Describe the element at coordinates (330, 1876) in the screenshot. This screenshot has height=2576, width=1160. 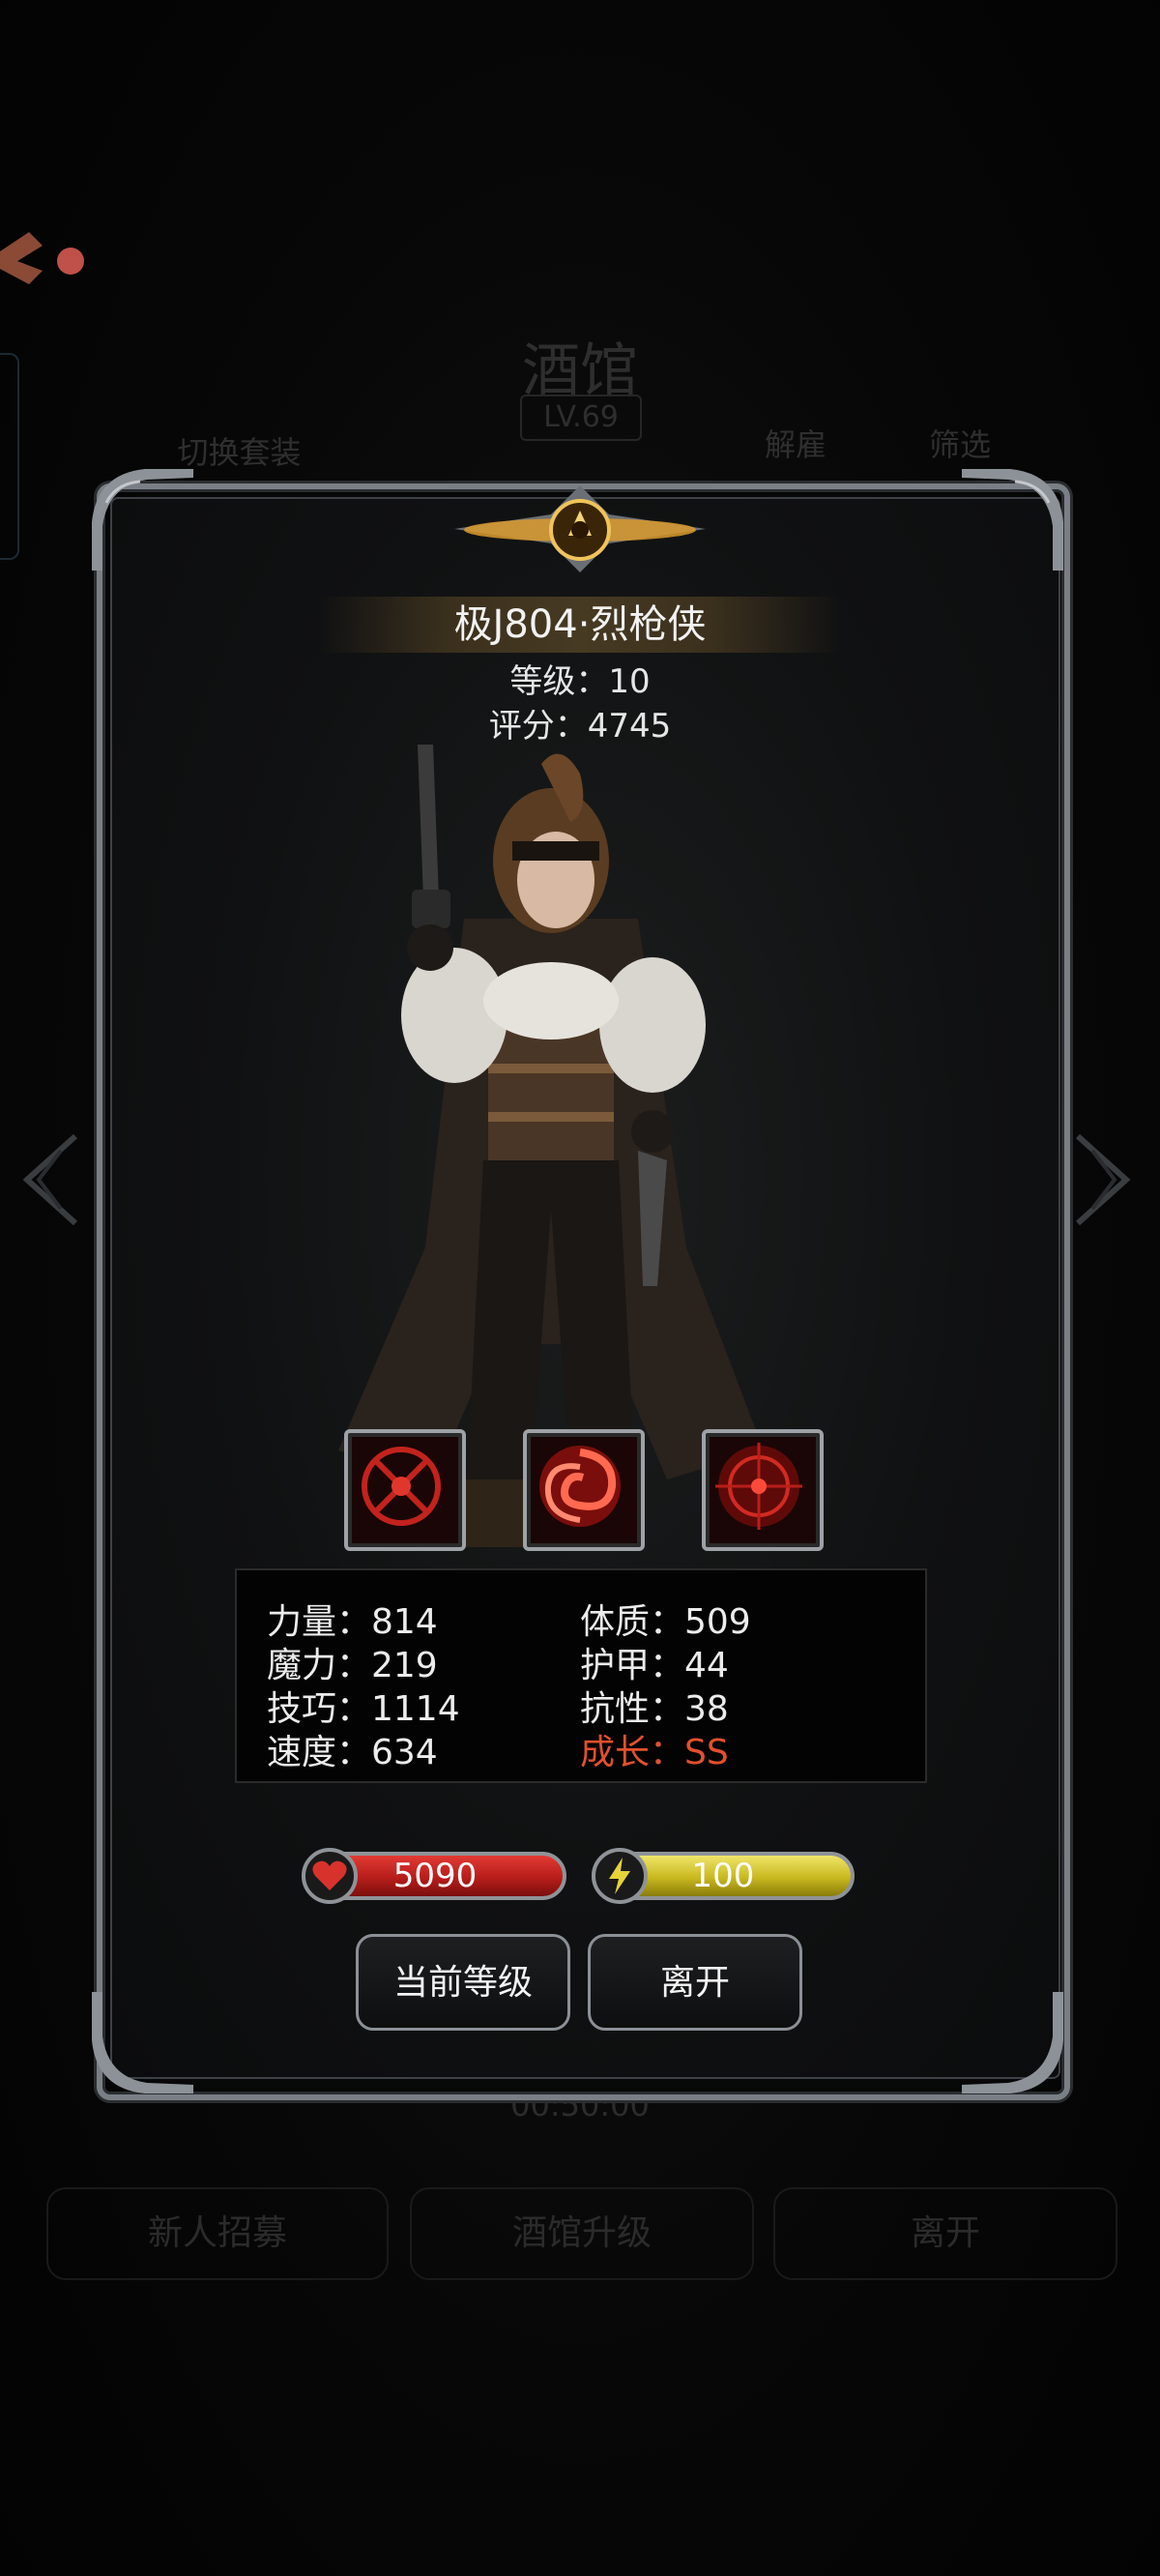
I see `heart-icon` at that location.